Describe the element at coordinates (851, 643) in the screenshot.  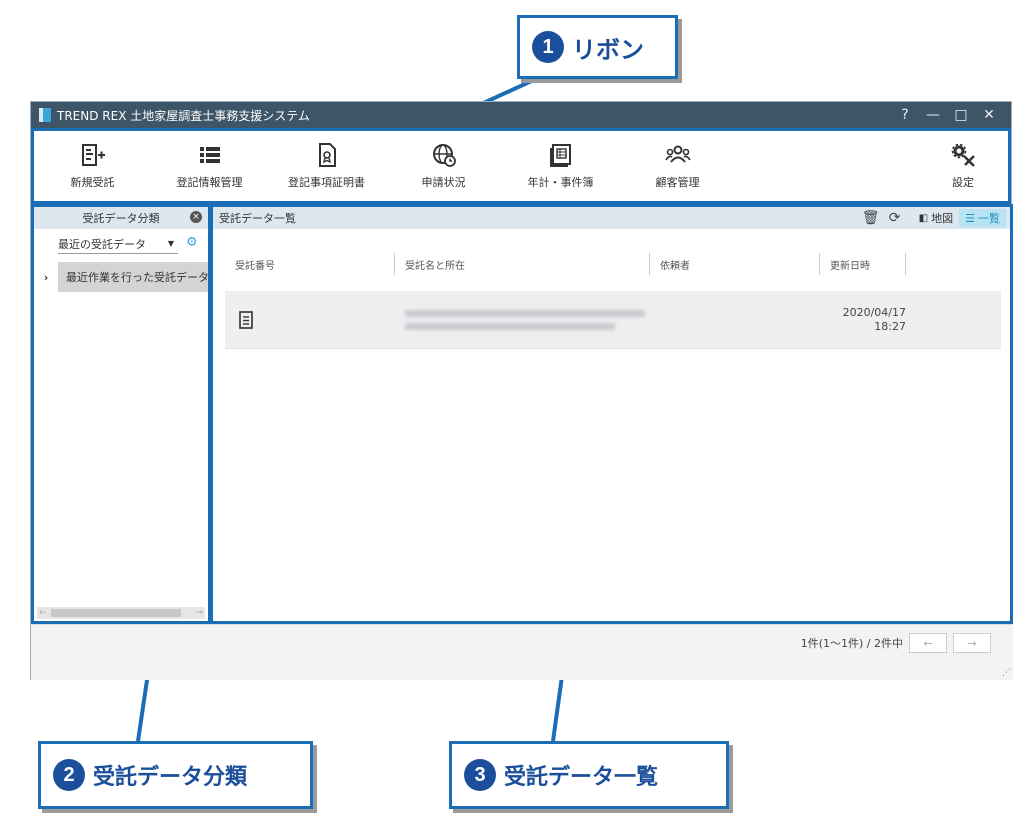
I see `pager-text: 1件(1〜1件) / 2件中` at that location.